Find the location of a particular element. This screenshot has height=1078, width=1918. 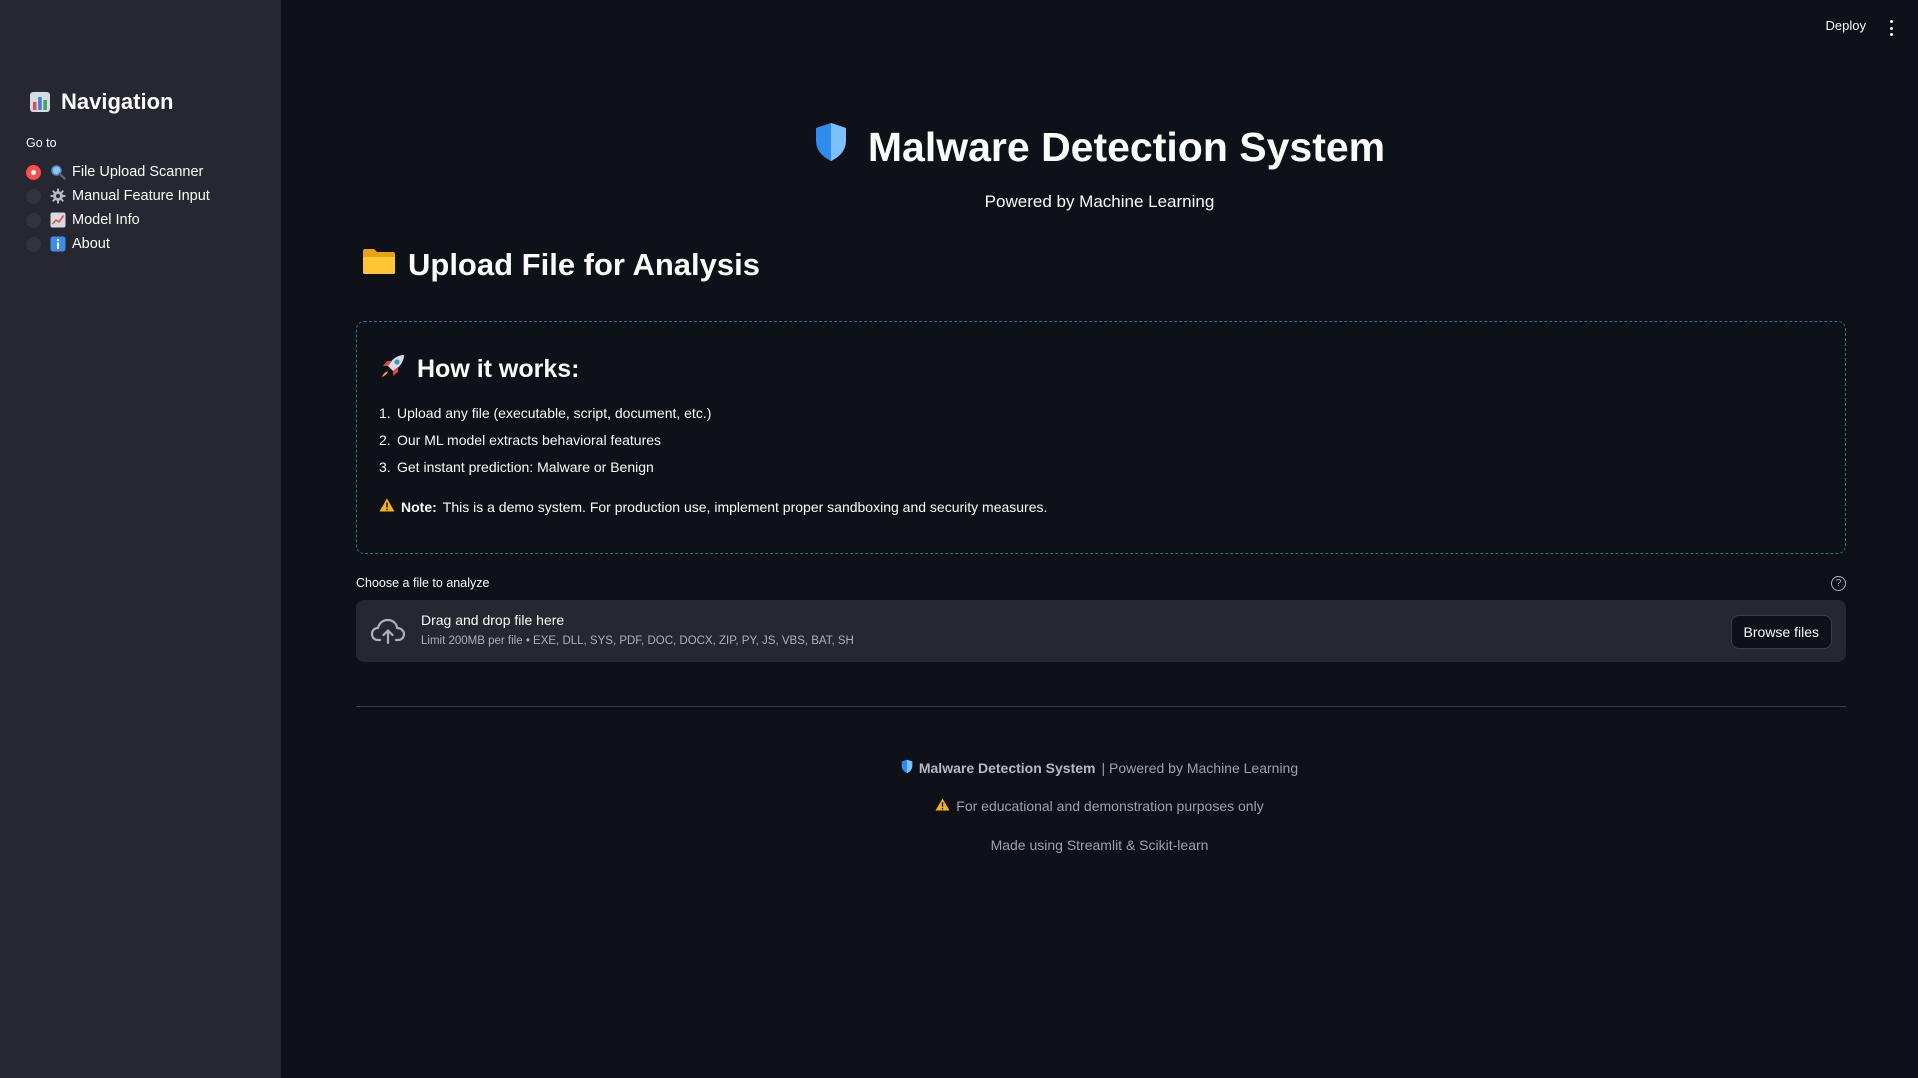

footer-brand: Malware Detection System is located at coordinates (1007, 768).